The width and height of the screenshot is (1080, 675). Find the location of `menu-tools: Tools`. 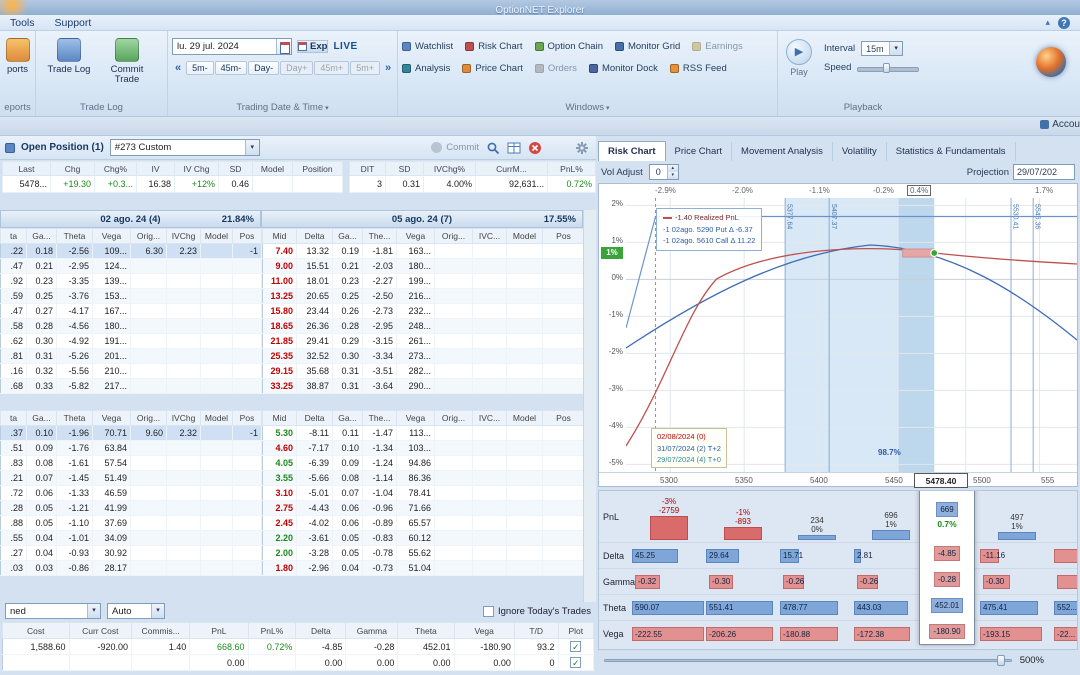

menu-tools: Tools is located at coordinates (22, 23).